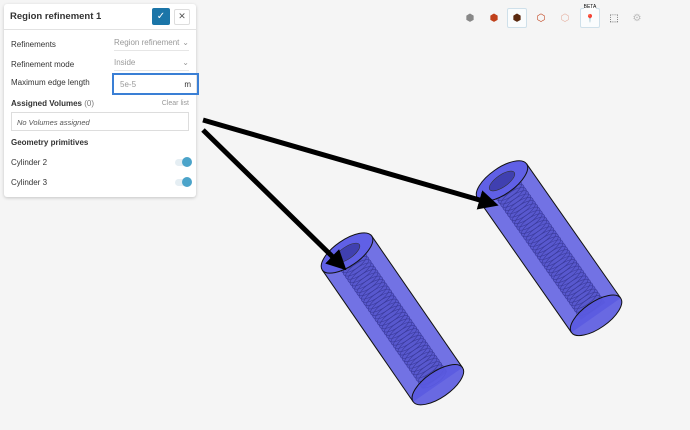 This screenshot has width=690, height=430. I want to click on refinements-label: Refinements, so click(33, 44).